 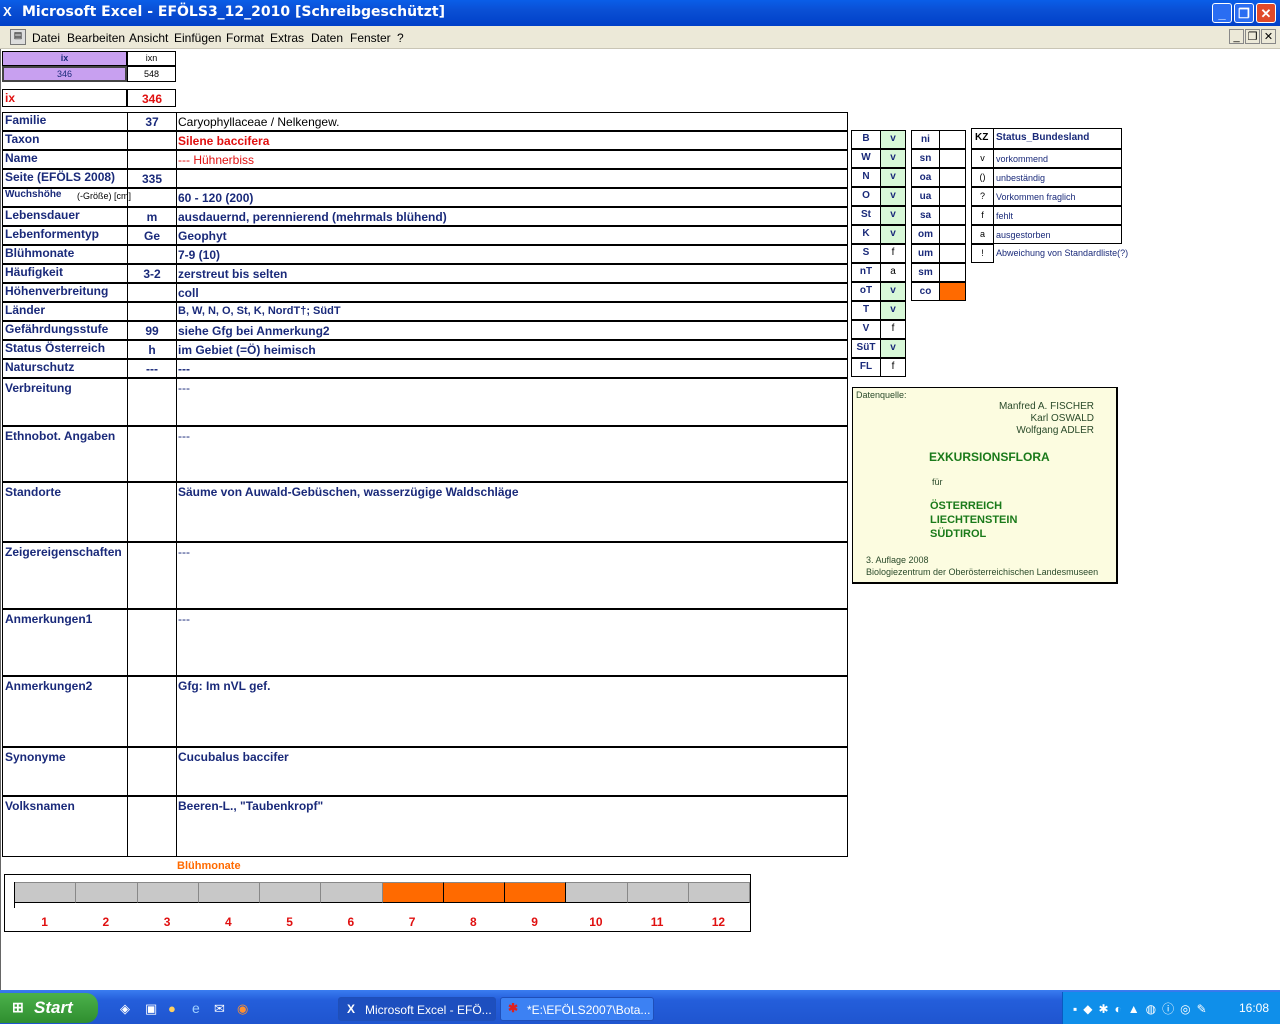 What do you see at coordinates (1057, 138) in the screenshot?
I see `legend-title-header: Status_Bundesland` at bounding box center [1057, 138].